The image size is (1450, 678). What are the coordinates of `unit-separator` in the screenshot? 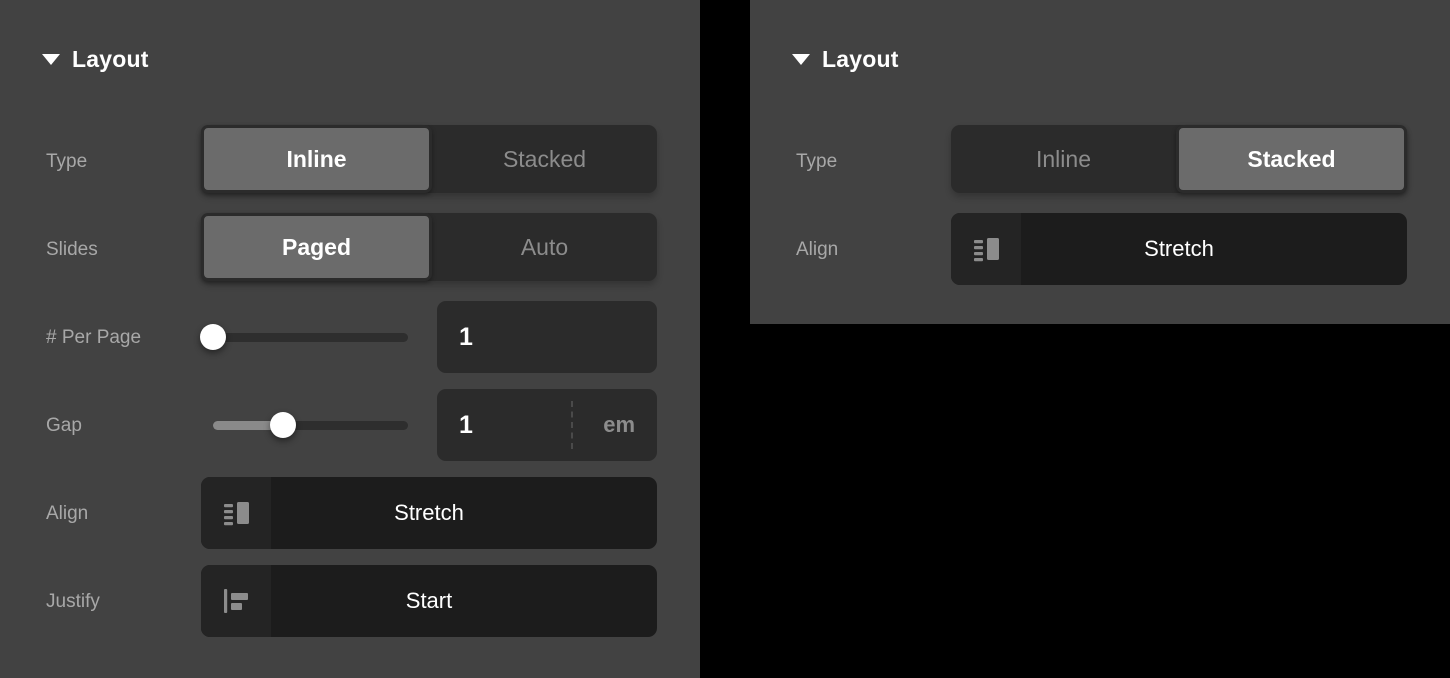 It's located at (572, 425).